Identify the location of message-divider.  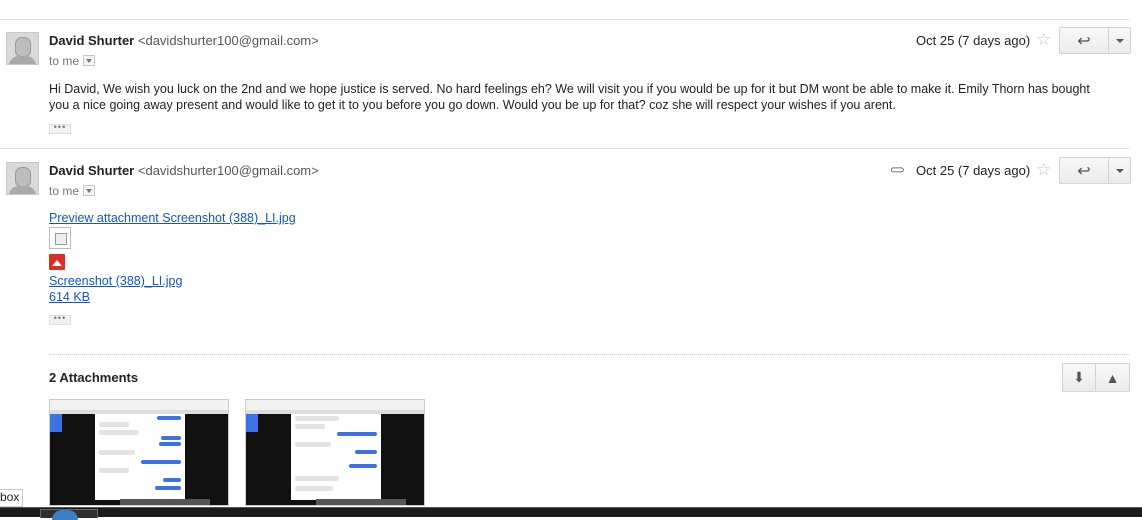
(565, 148).